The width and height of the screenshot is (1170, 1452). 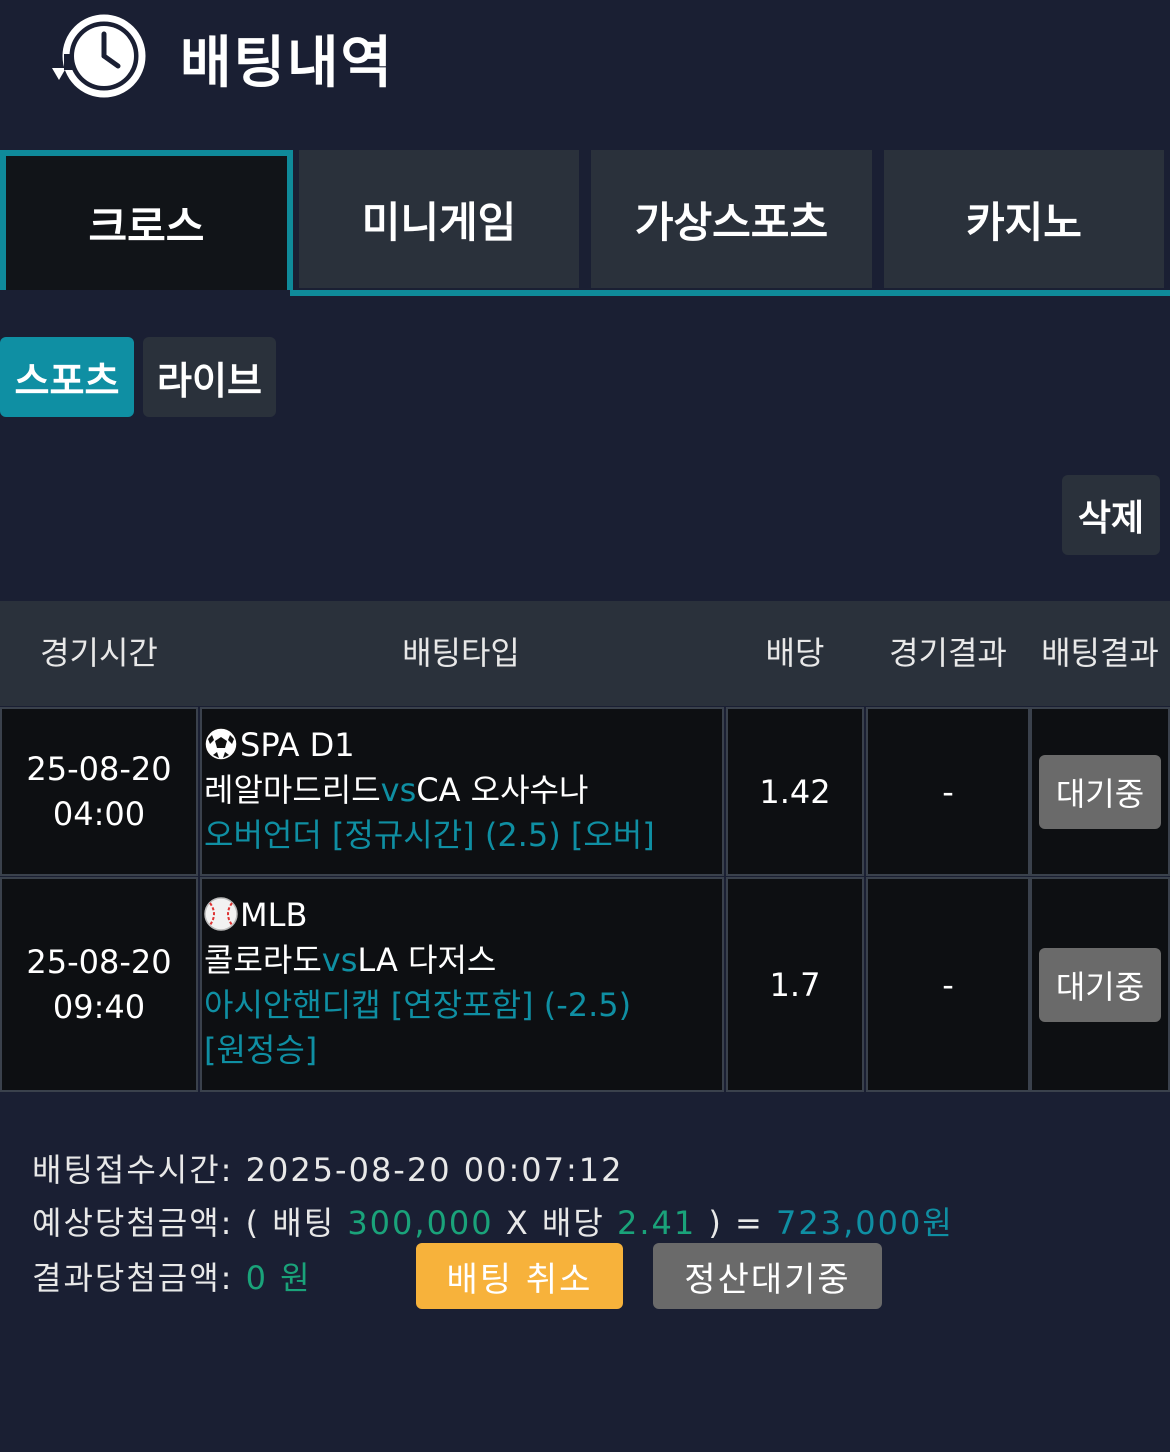 I want to click on match-time-cell: 25-08-20 09:40, so click(x=99, y=984).